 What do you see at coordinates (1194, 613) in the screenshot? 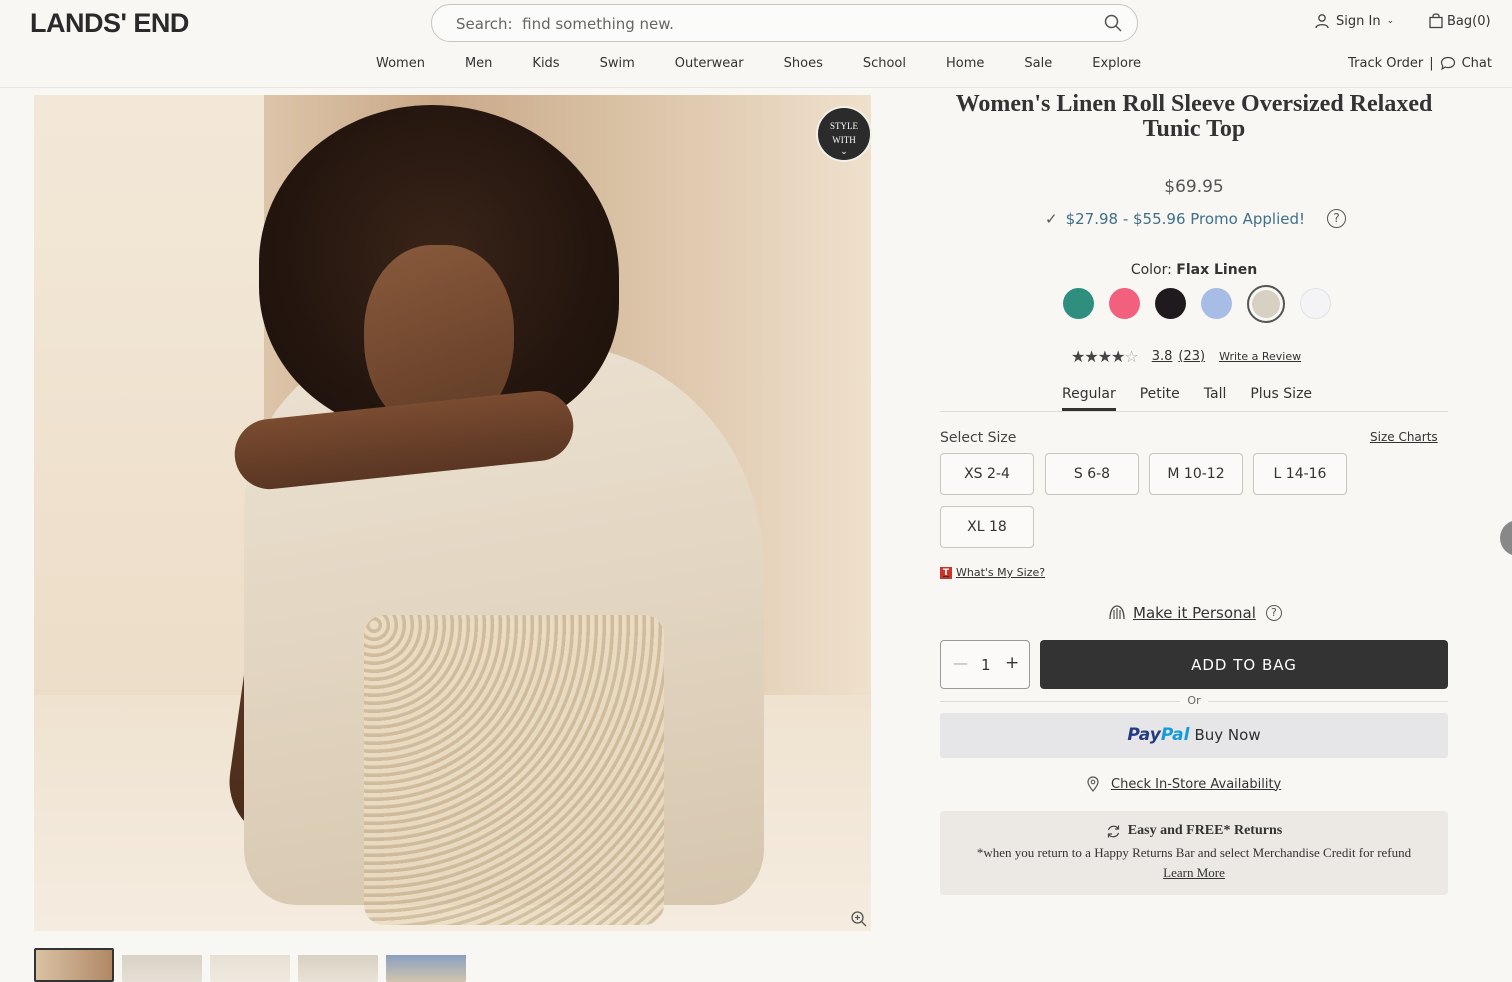
I see `make-it-personal: Make it Personal ?` at bounding box center [1194, 613].